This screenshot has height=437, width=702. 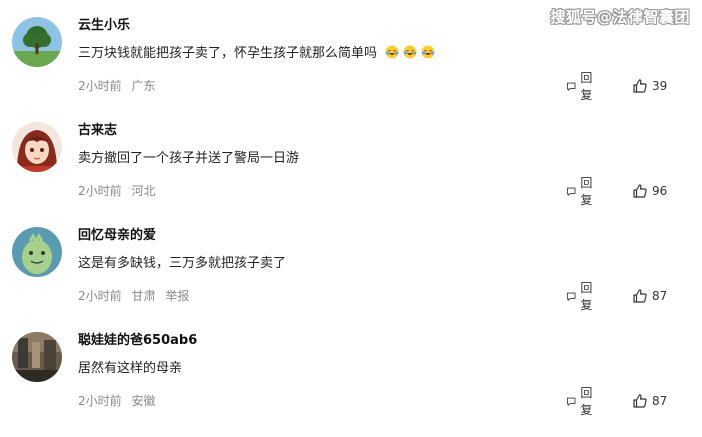 I want to click on username: 云生小乐, so click(x=104, y=26).